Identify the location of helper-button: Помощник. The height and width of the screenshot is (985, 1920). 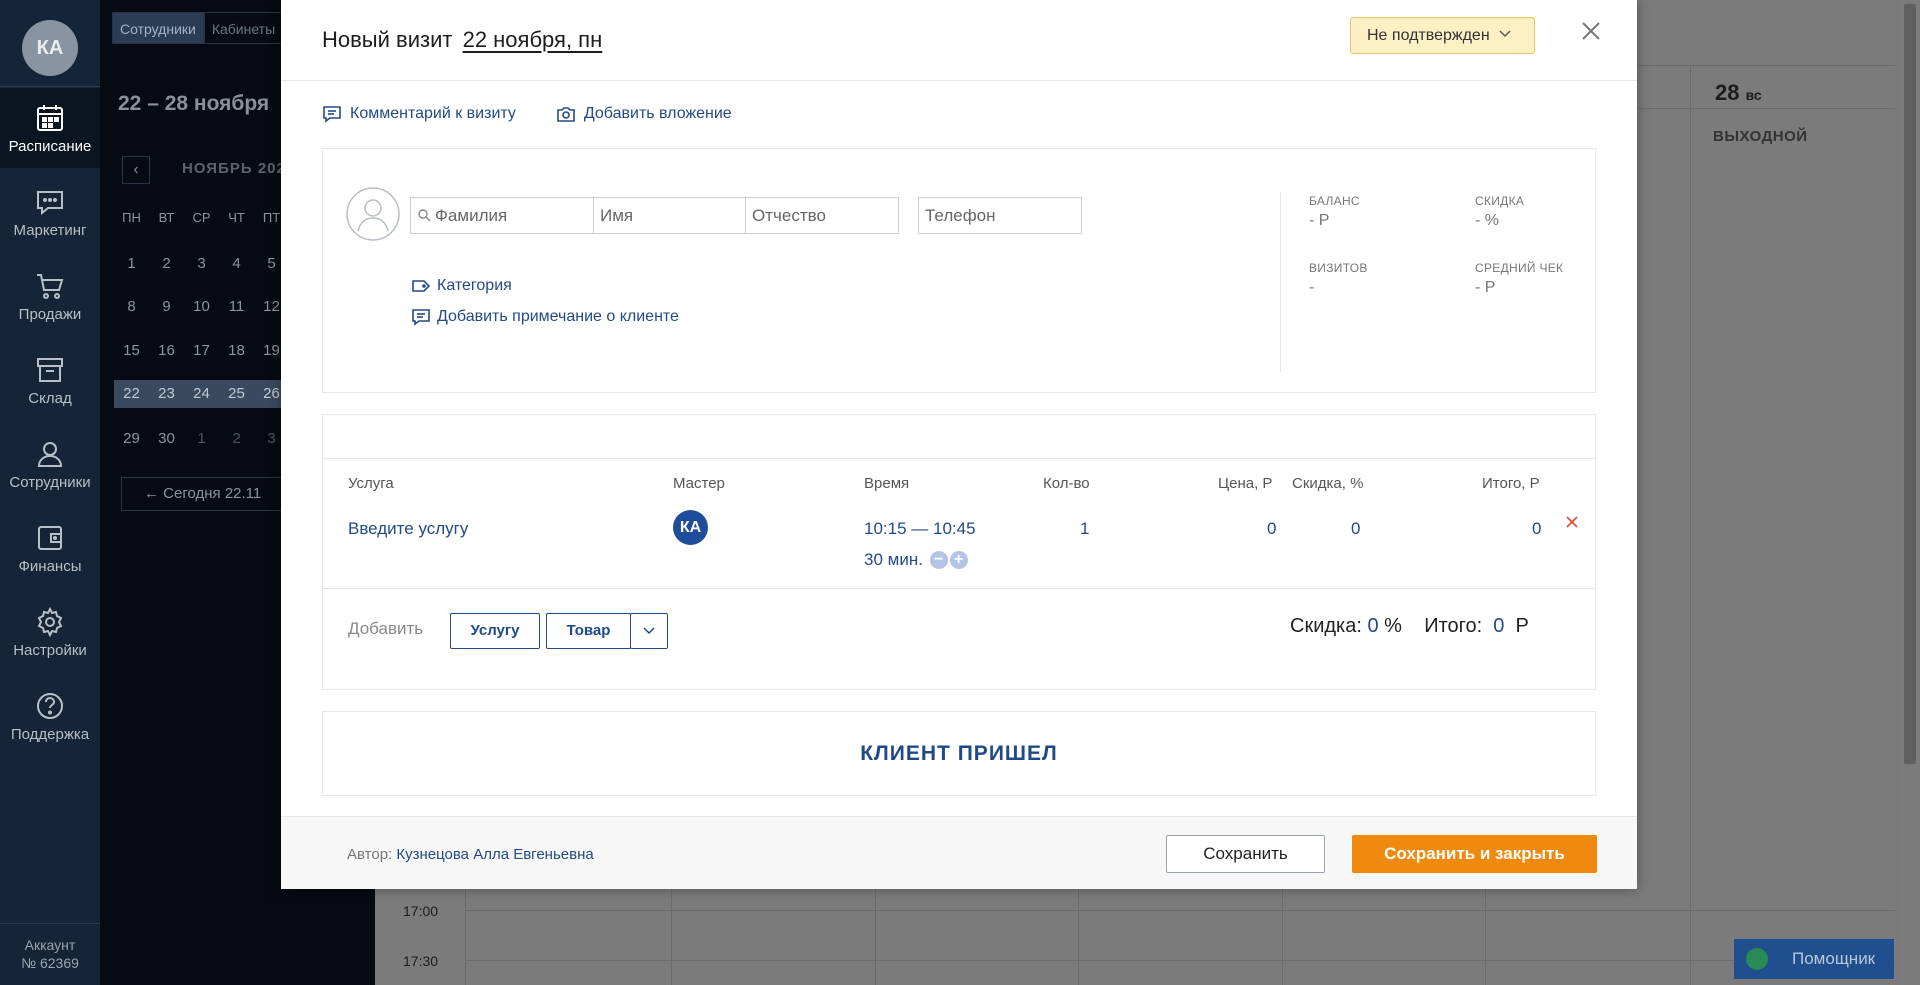
(1814, 959).